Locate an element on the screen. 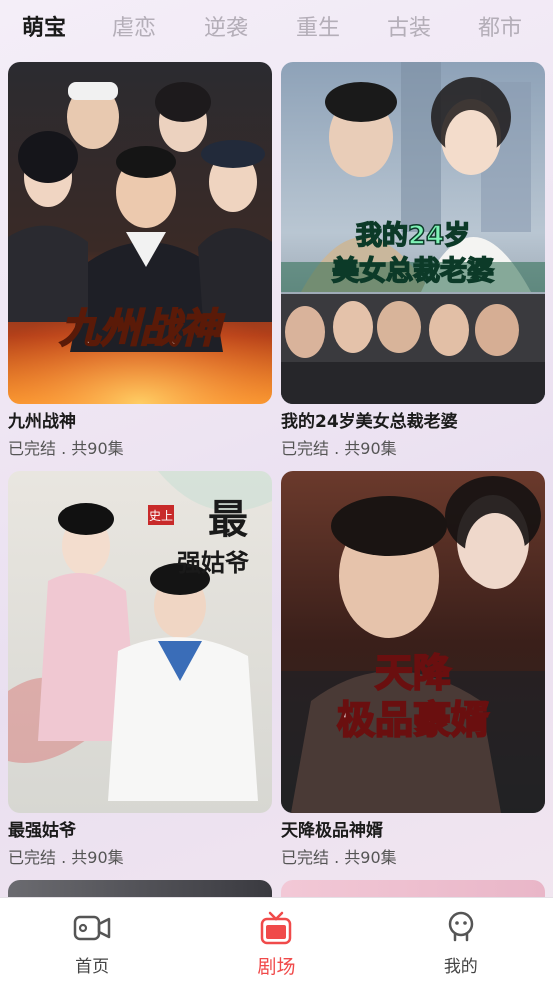  nav-profile: 我的 is located at coordinates (461, 940).